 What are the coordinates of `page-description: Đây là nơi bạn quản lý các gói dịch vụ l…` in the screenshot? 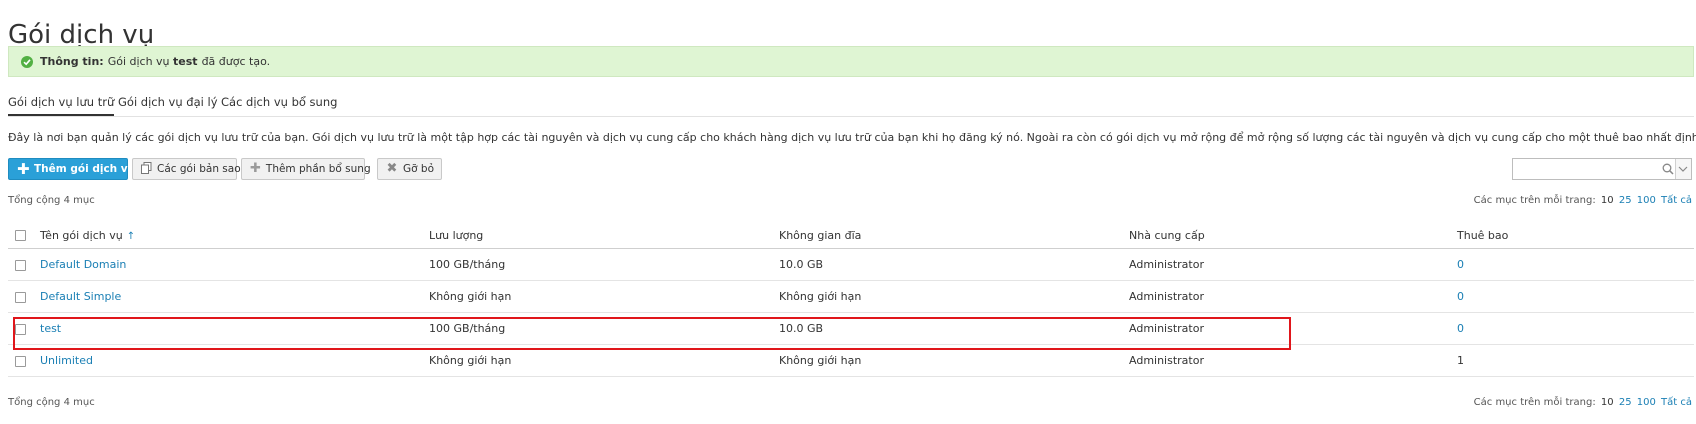 It's located at (852, 137).